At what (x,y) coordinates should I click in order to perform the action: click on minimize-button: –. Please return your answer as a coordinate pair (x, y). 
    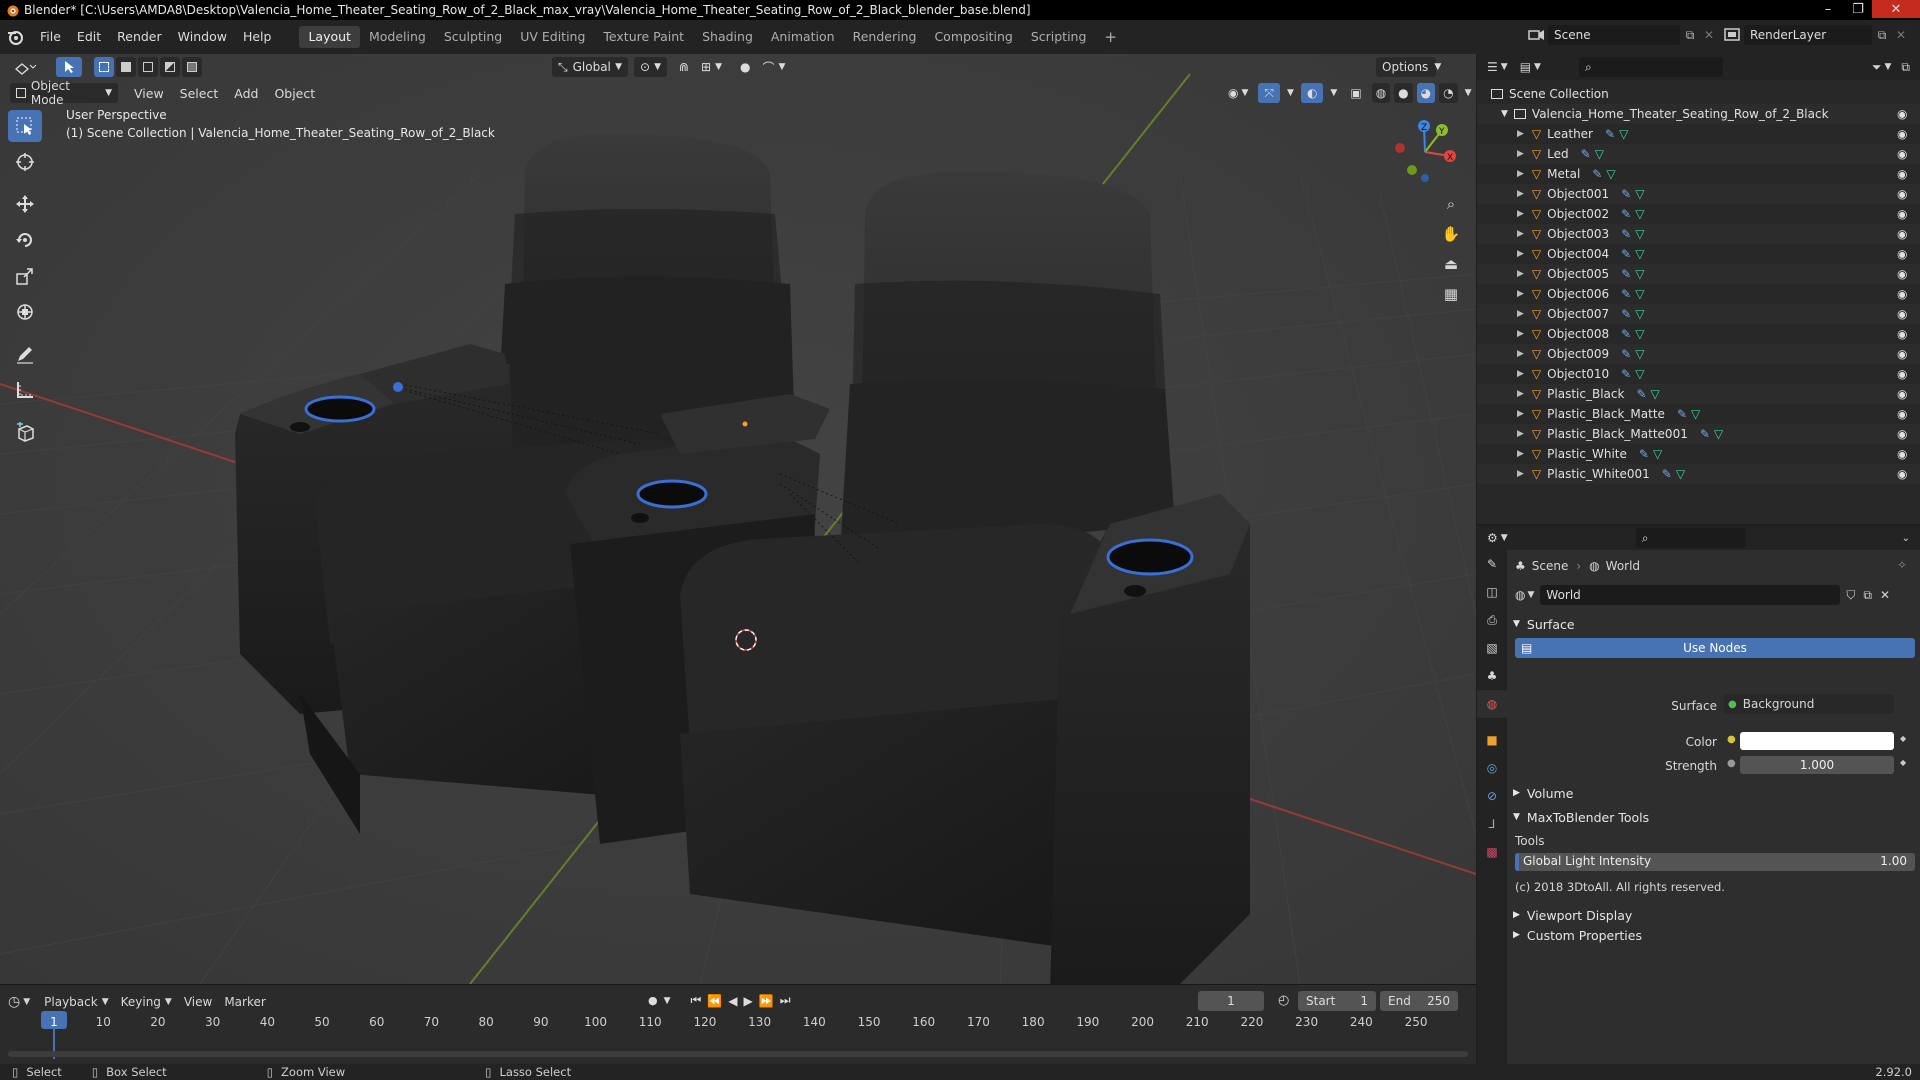
    Looking at the image, I should click on (1828, 9).